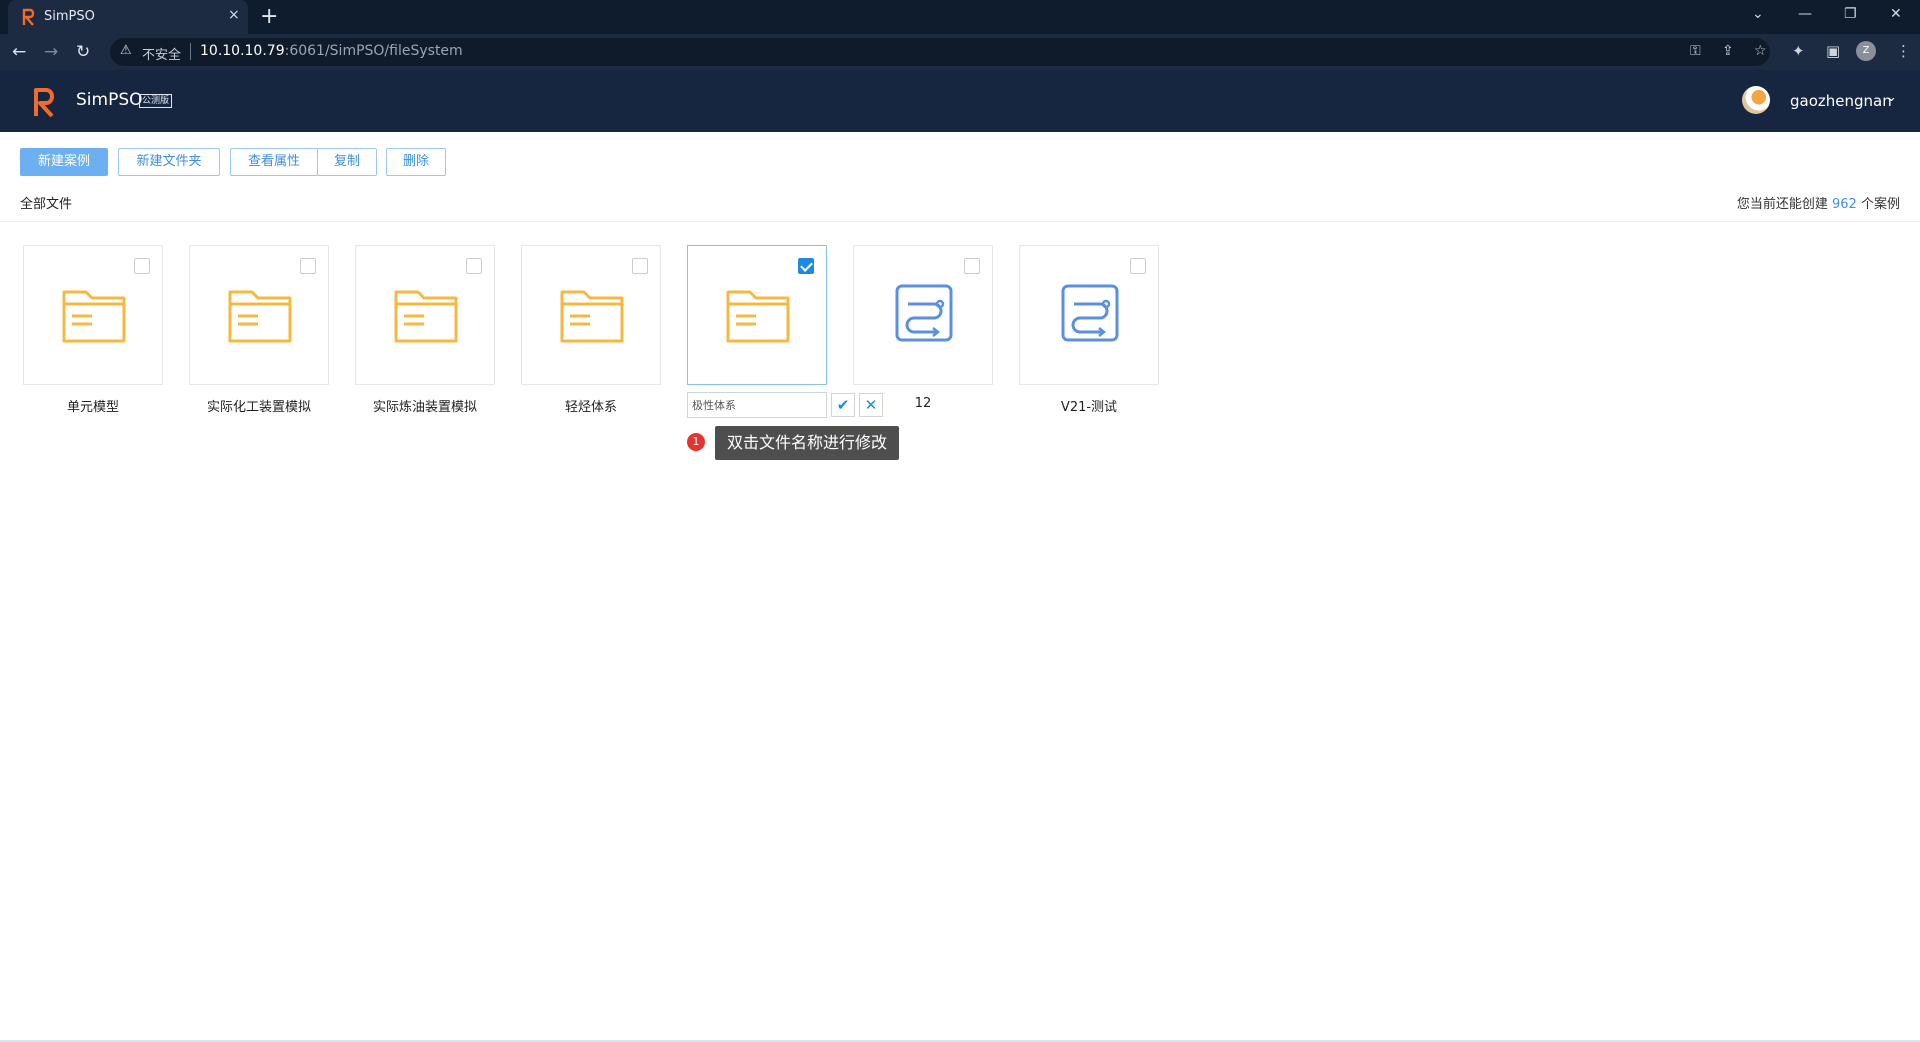  I want to click on user-menu-chevron-icon: ⌄, so click(1891, 97).